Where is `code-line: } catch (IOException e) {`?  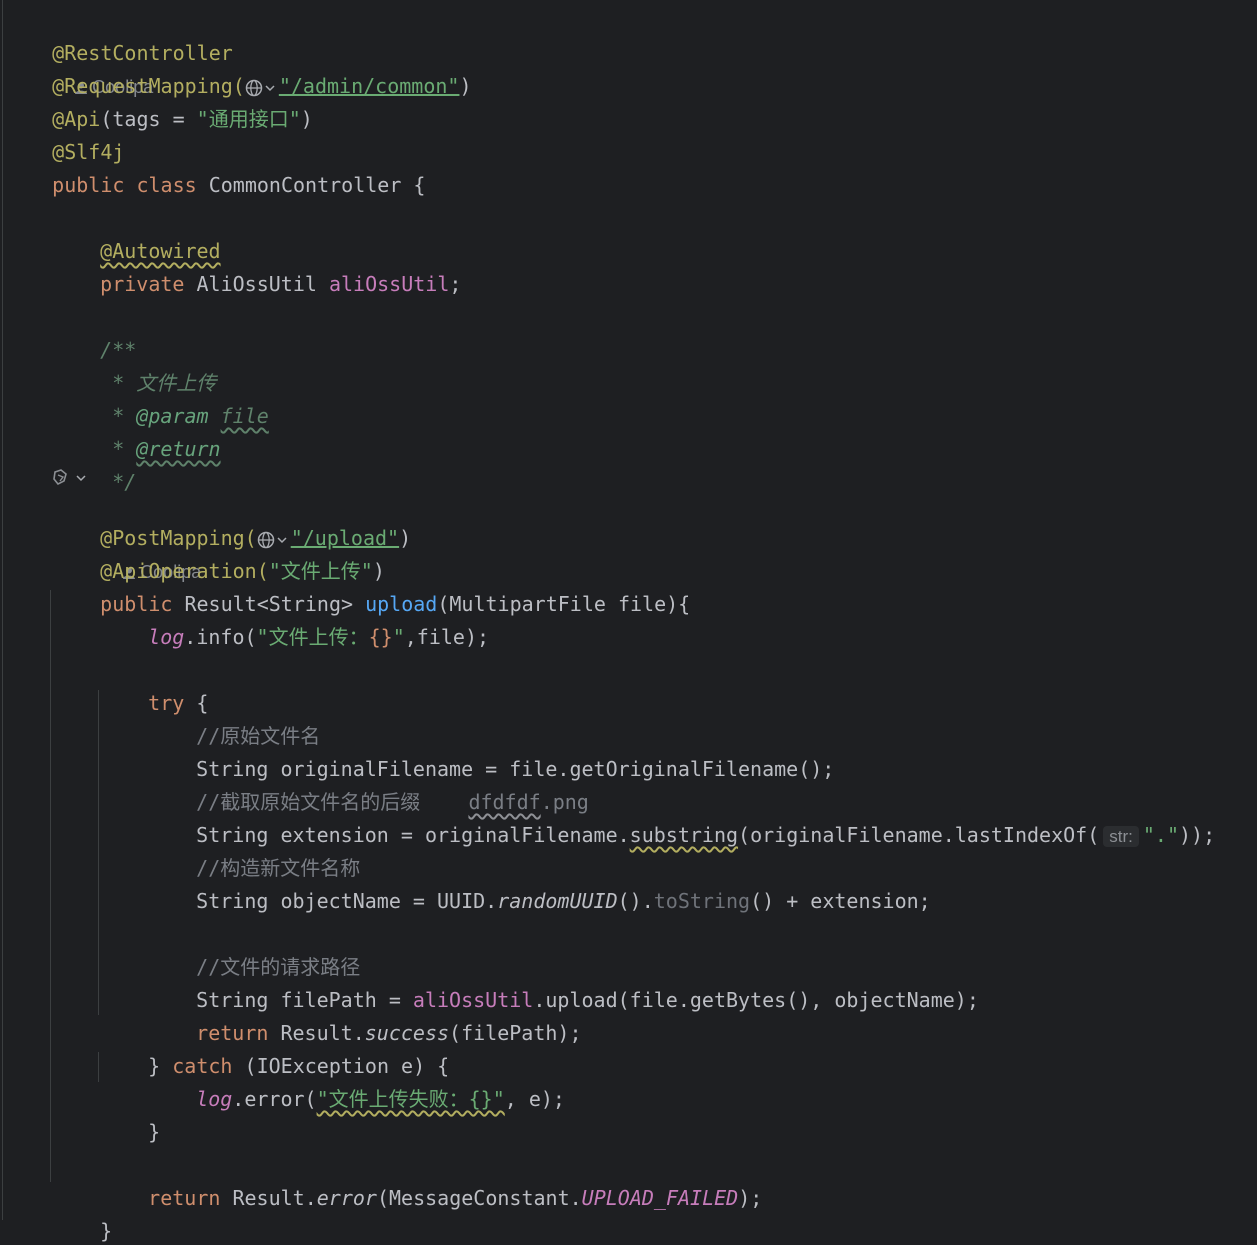 code-line: } catch (IOException e) { is located at coordinates (274, 1047).